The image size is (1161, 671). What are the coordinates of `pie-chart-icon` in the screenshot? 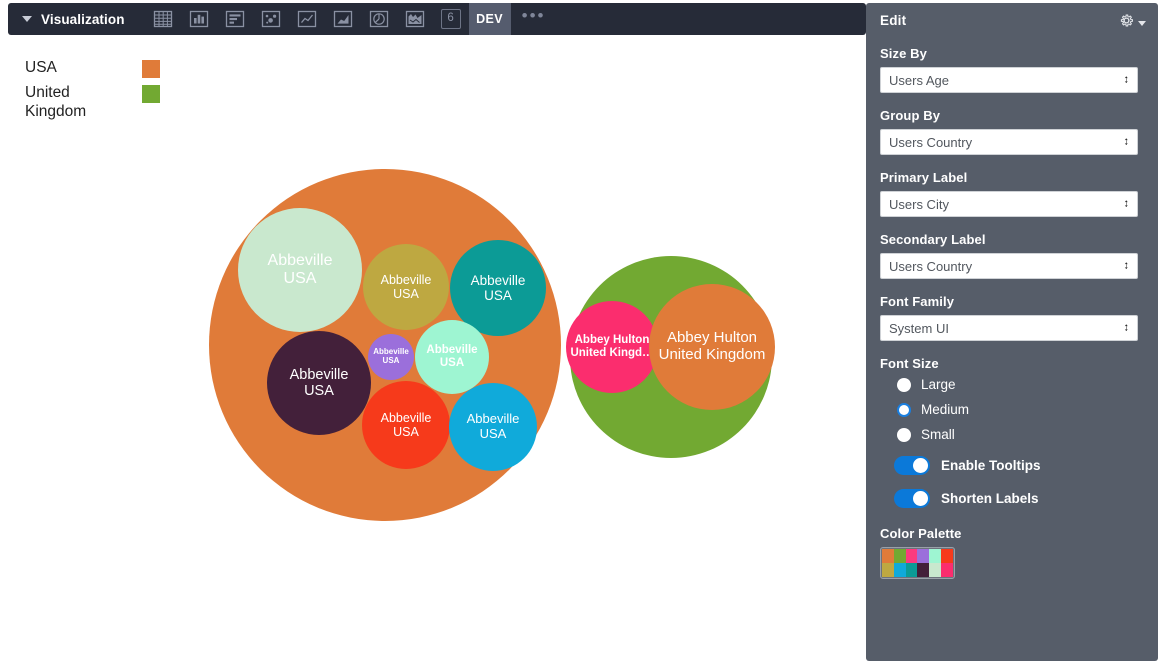 It's located at (379, 19).